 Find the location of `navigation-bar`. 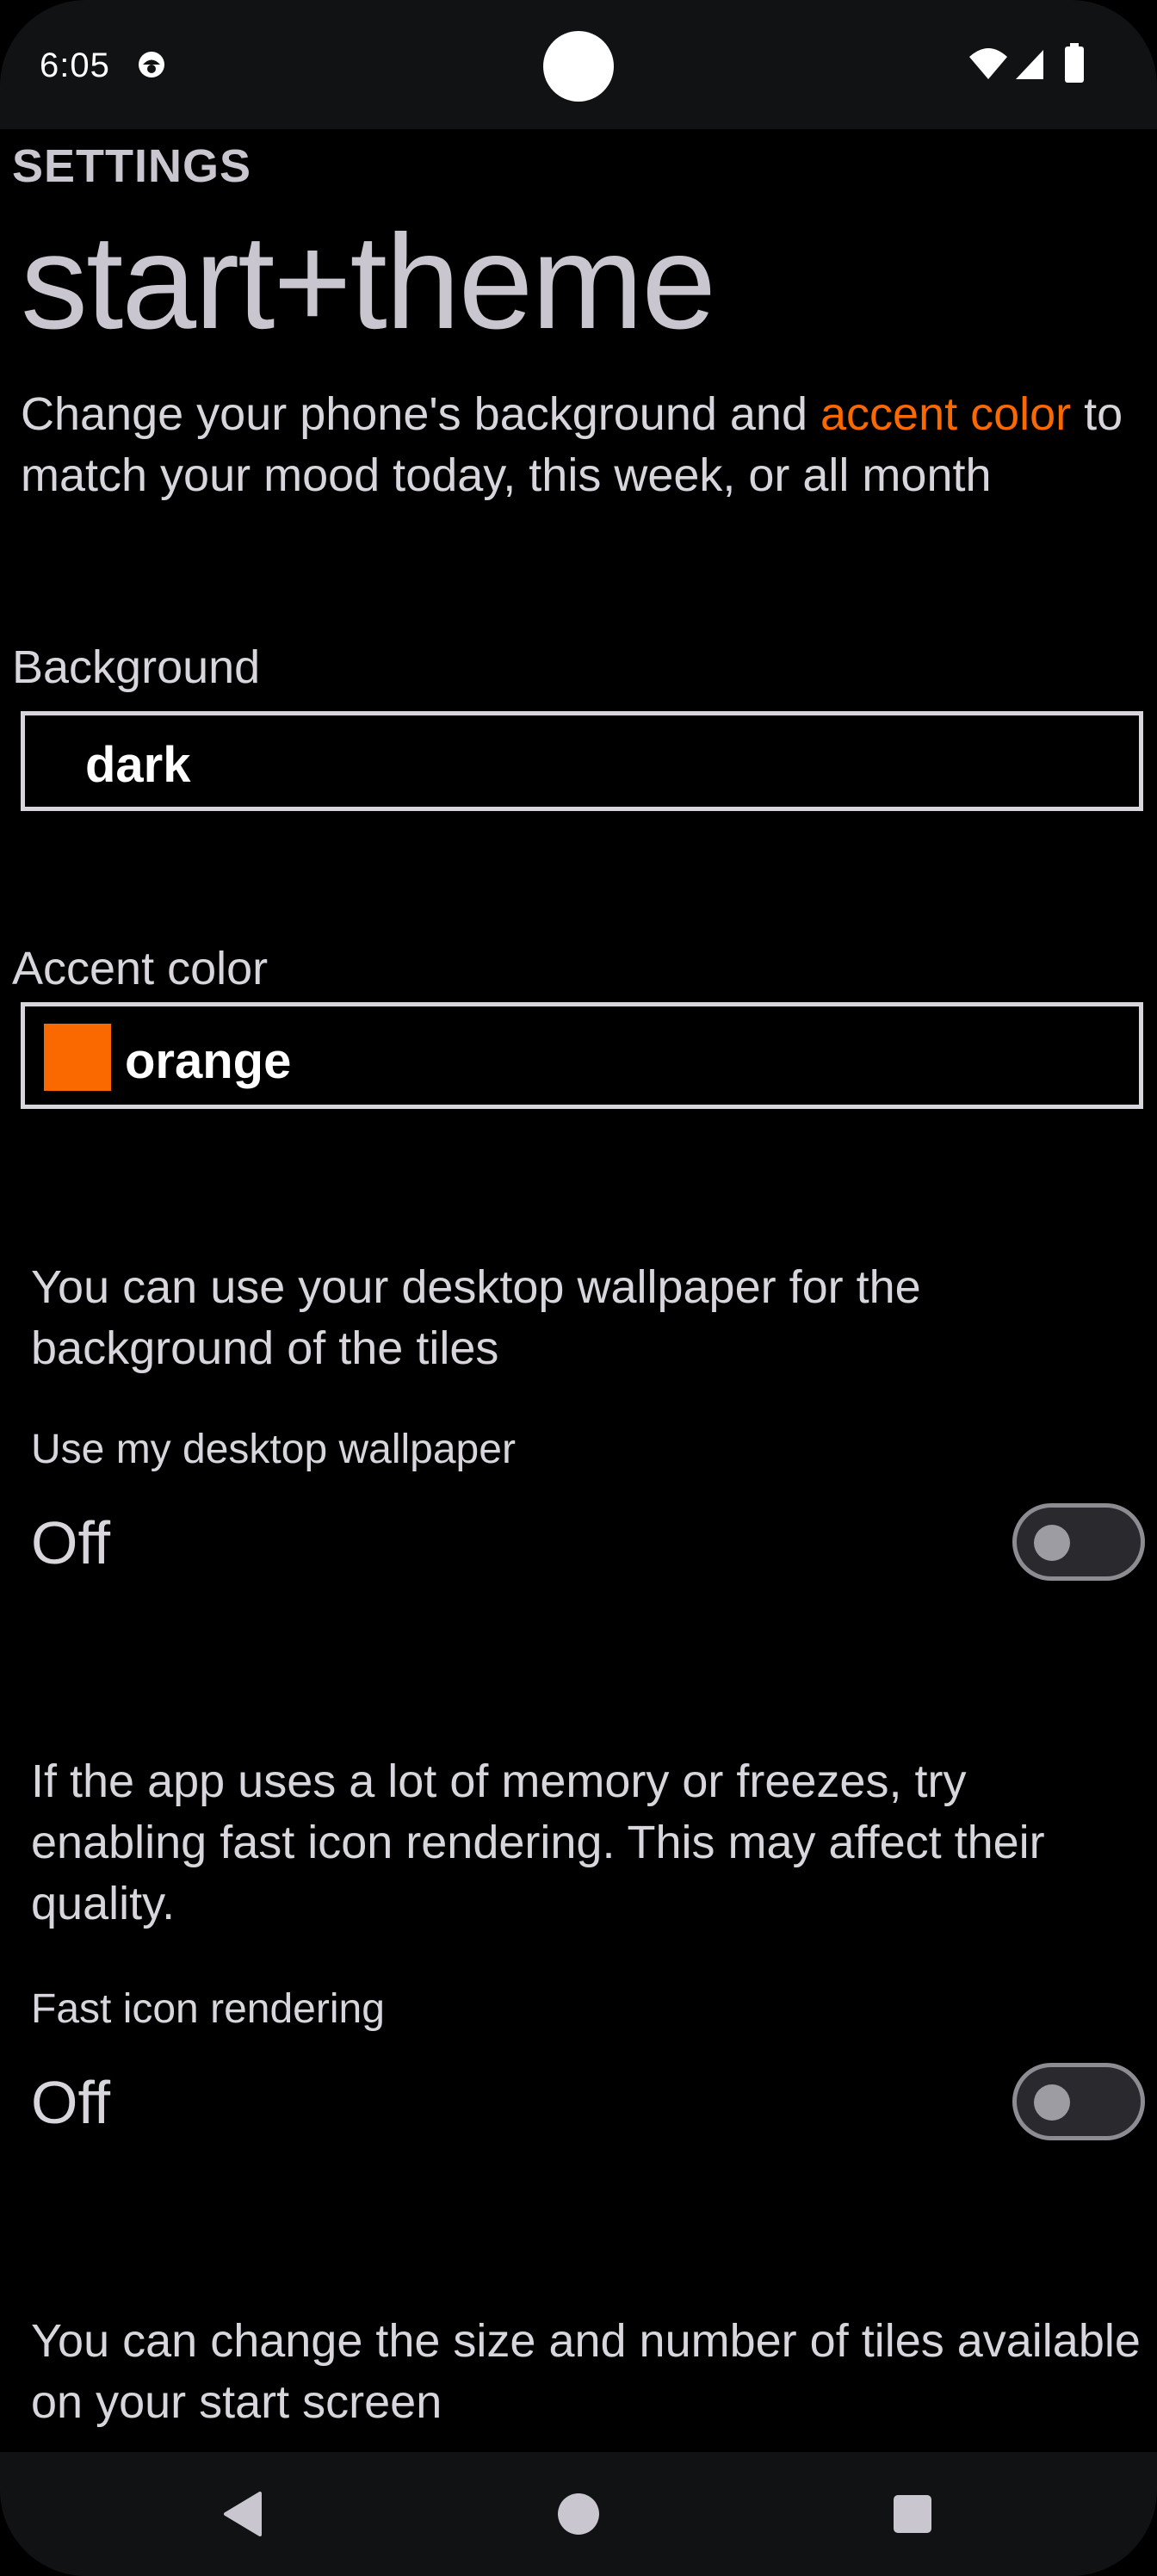

navigation-bar is located at coordinates (579, 2514).